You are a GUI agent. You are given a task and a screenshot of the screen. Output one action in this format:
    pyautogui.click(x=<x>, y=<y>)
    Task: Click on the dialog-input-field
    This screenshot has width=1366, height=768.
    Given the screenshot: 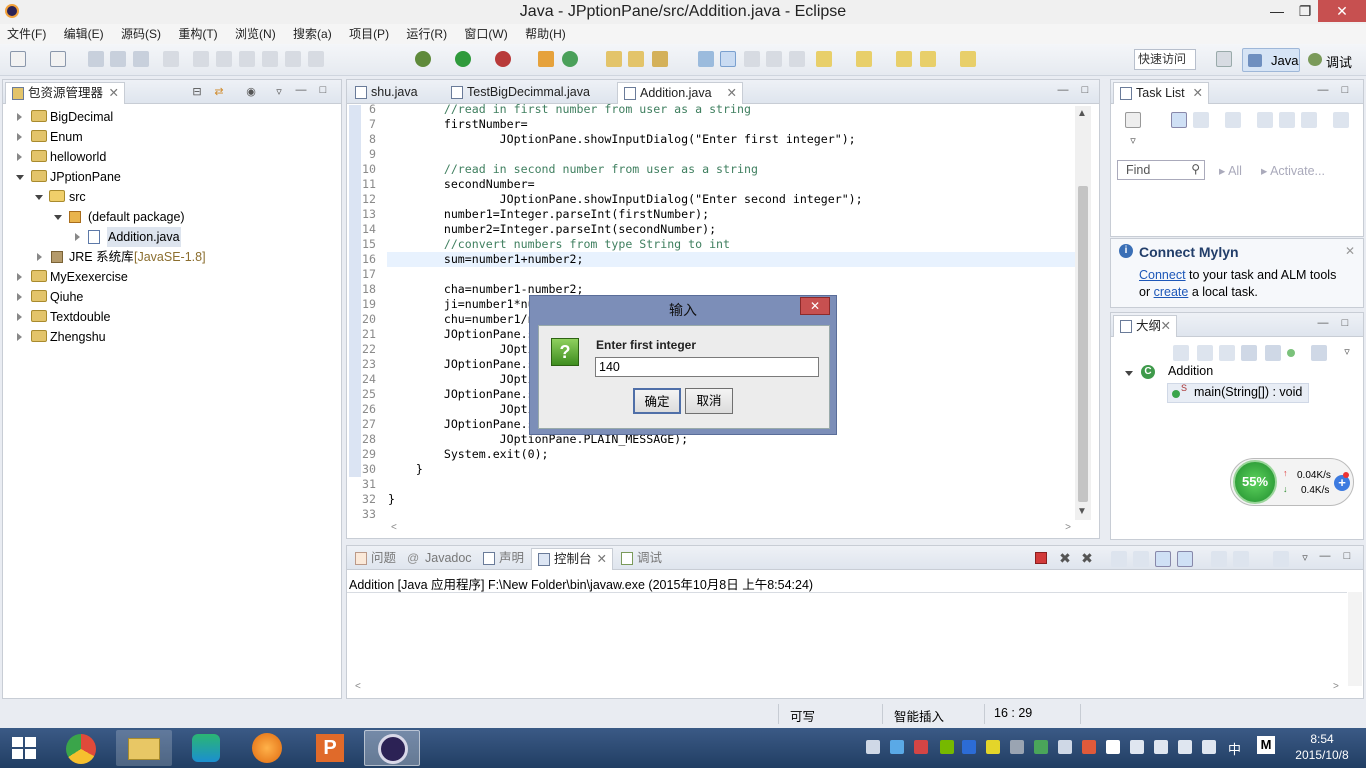 What is the action you would take?
    pyautogui.click(x=707, y=367)
    